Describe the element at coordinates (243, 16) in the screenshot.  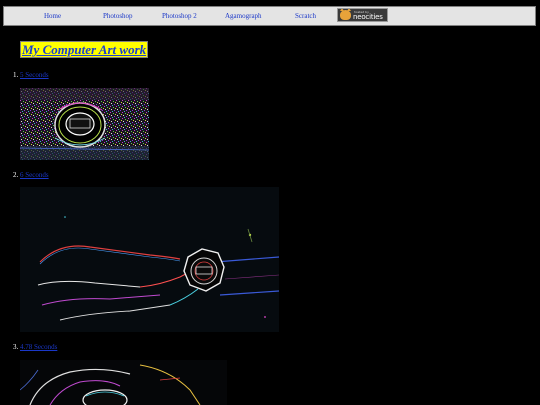
I see `nav-link-agamograph: Agamograph` at that location.